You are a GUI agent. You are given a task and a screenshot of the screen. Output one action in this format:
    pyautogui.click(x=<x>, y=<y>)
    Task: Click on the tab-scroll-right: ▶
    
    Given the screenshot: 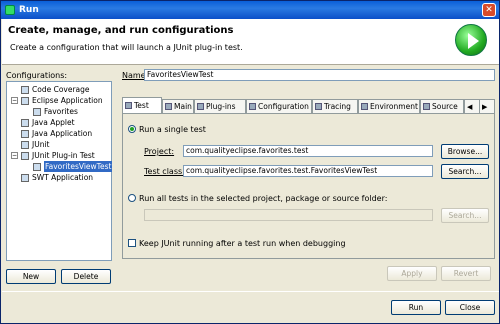 What is the action you would take?
    pyautogui.click(x=487, y=106)
    